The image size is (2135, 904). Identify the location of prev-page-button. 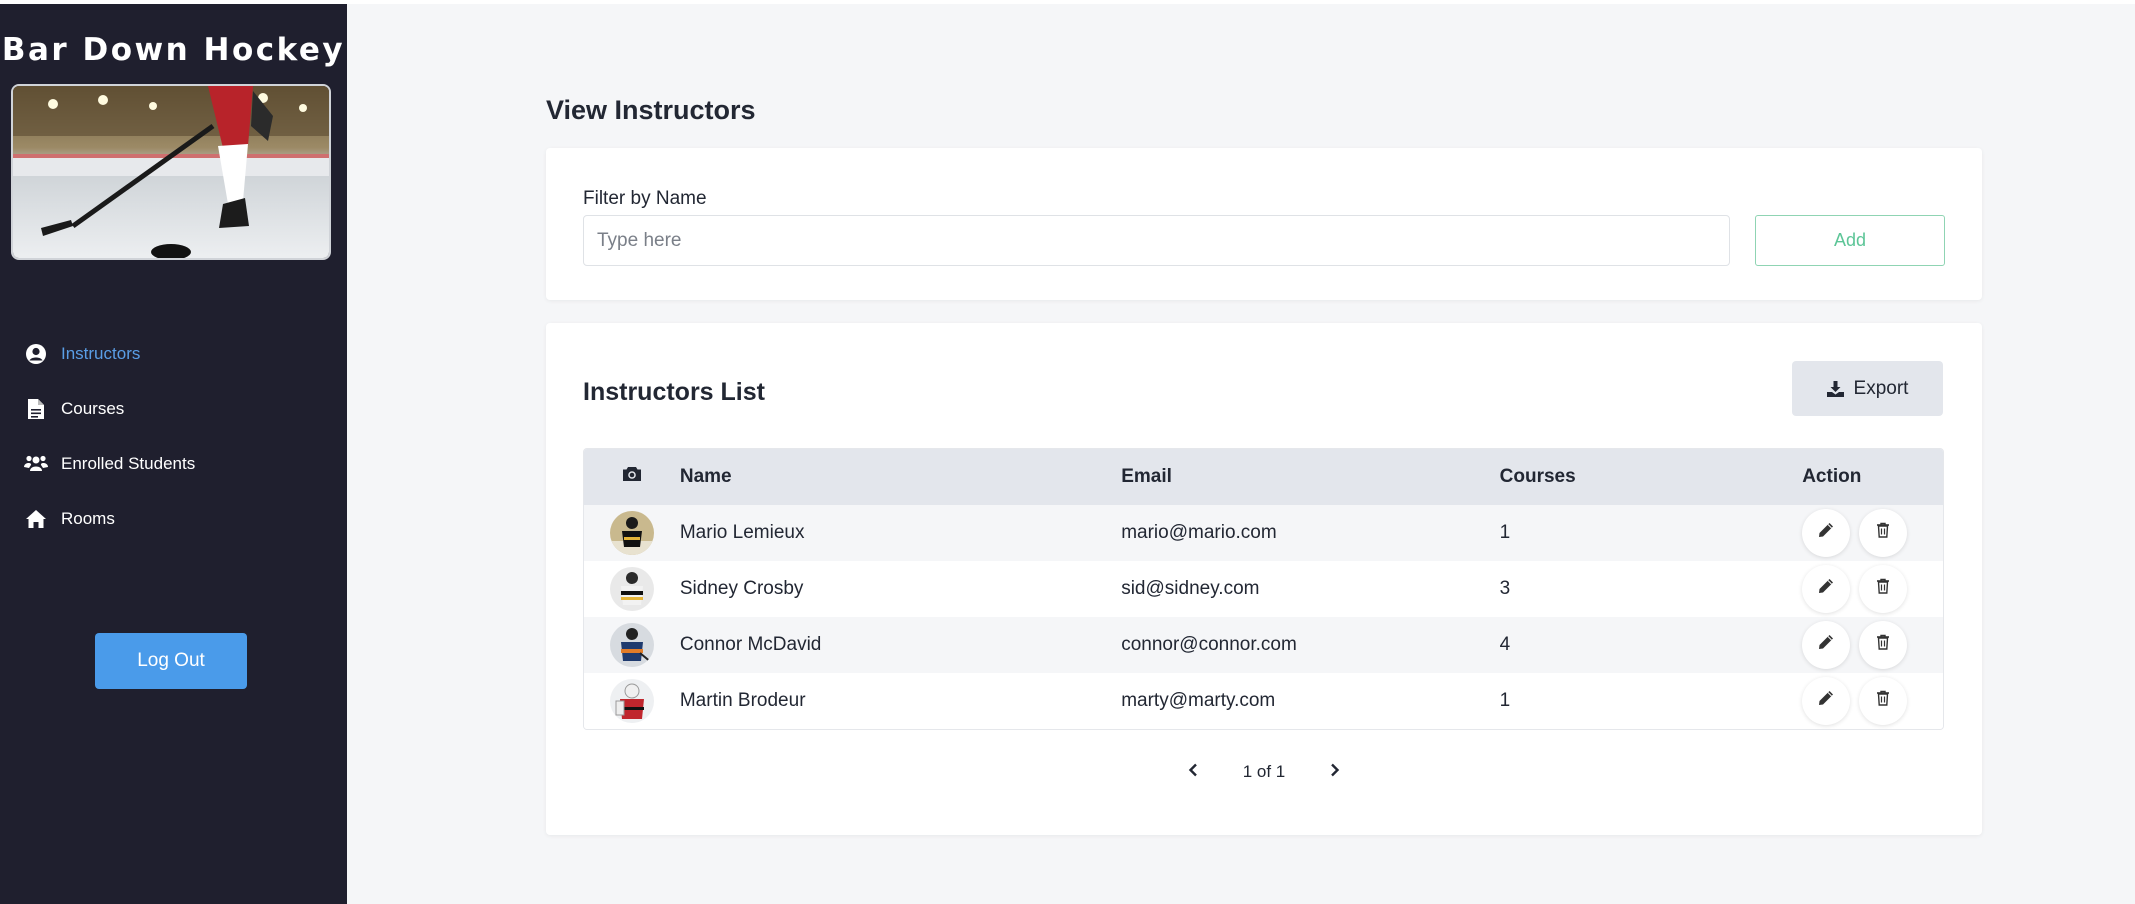
(1193, 772).